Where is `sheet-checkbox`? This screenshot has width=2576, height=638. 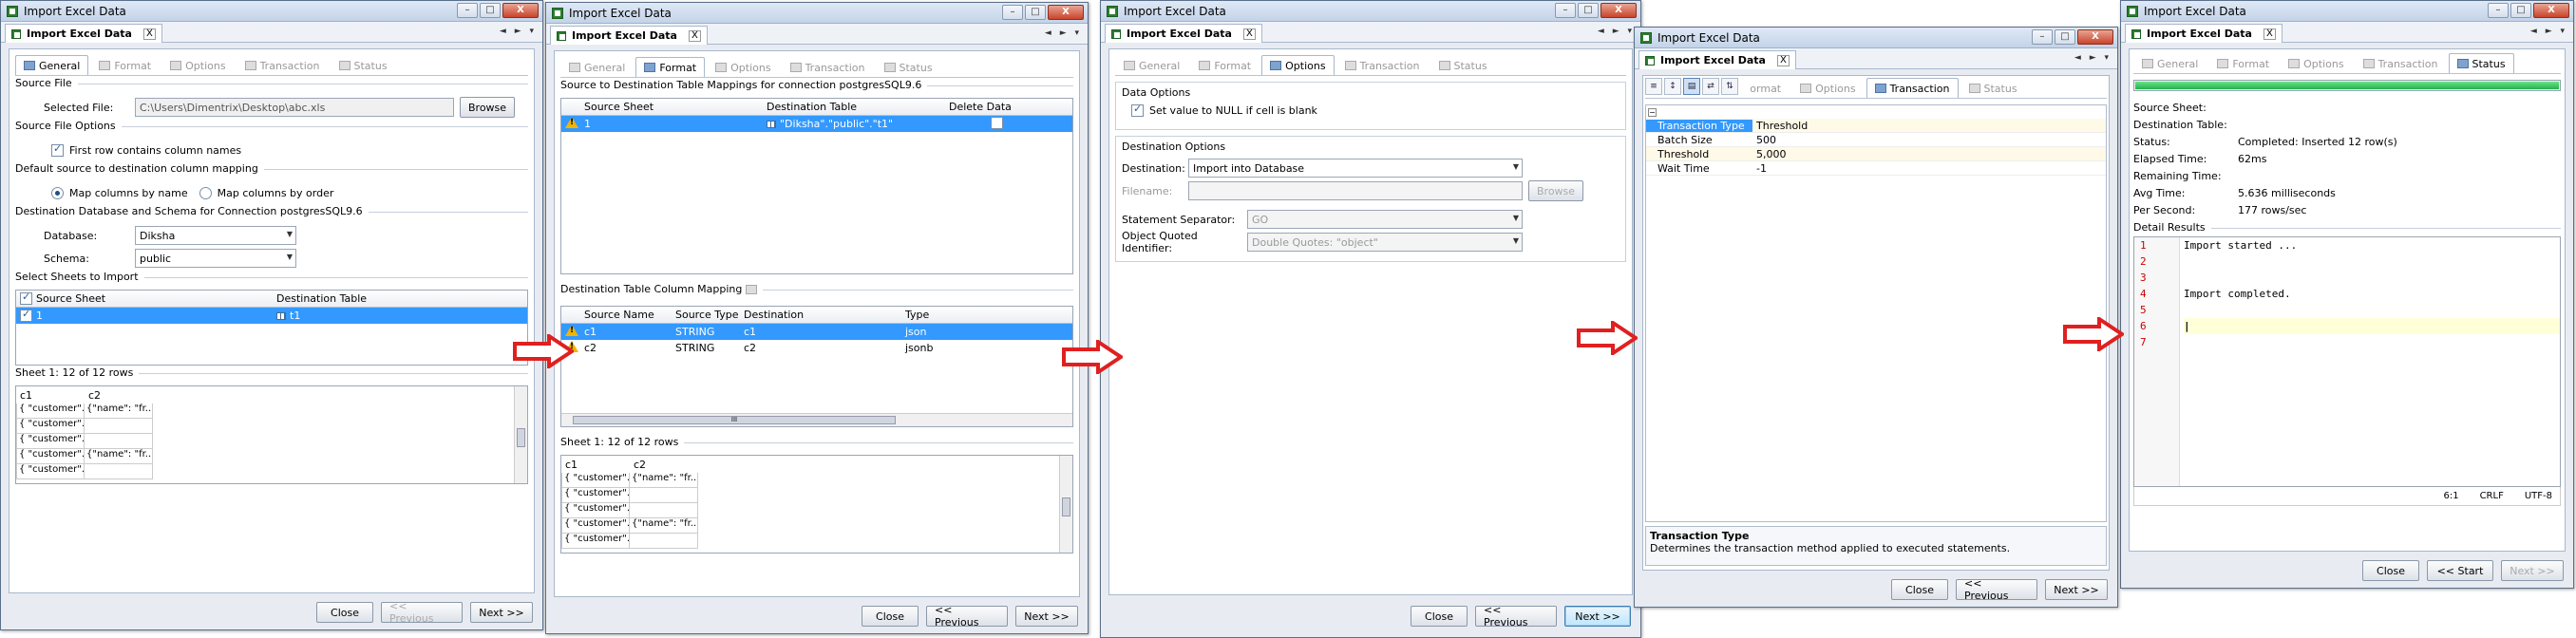 sheet-checkbox is located at coordinates (26, 316).